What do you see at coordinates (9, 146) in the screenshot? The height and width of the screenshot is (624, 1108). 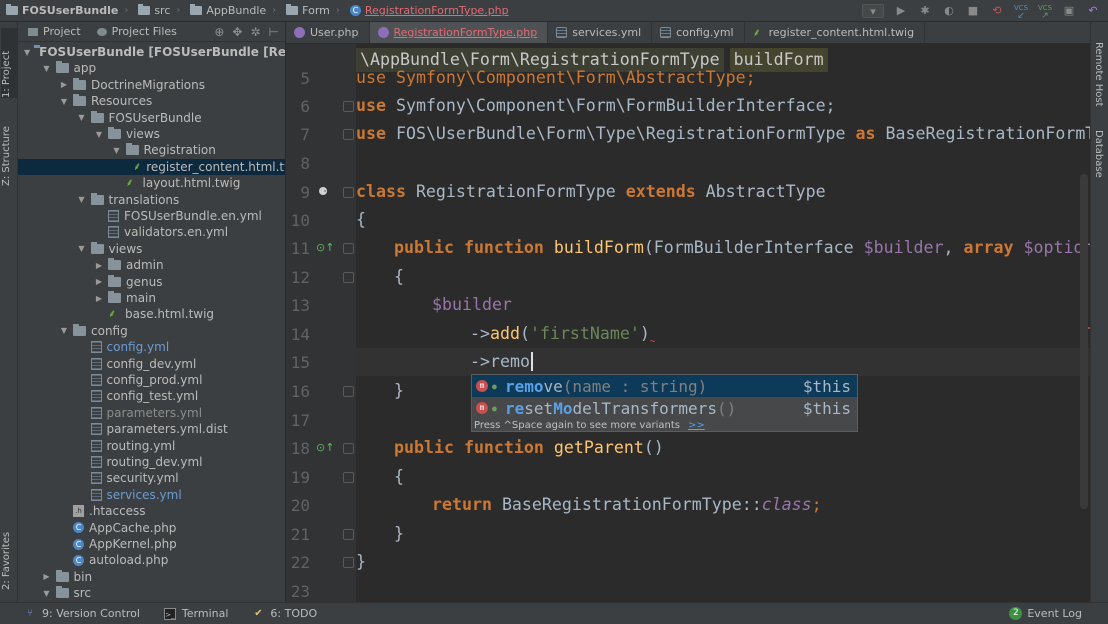 I see `structure-tool-button: Z: Structure` at bounding box center [9, 146].